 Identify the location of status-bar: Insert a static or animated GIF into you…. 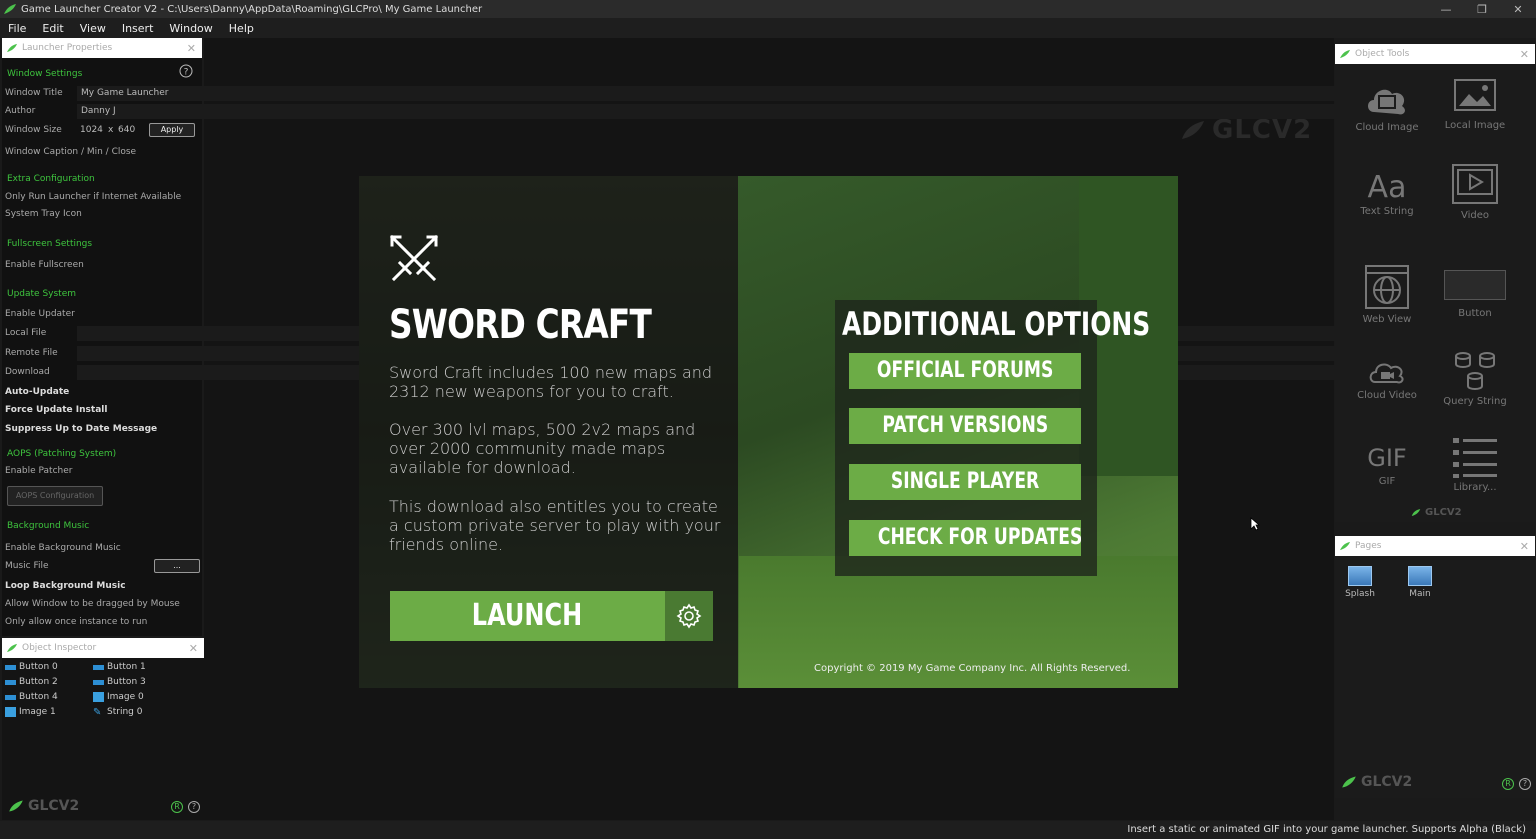
(768, 830).